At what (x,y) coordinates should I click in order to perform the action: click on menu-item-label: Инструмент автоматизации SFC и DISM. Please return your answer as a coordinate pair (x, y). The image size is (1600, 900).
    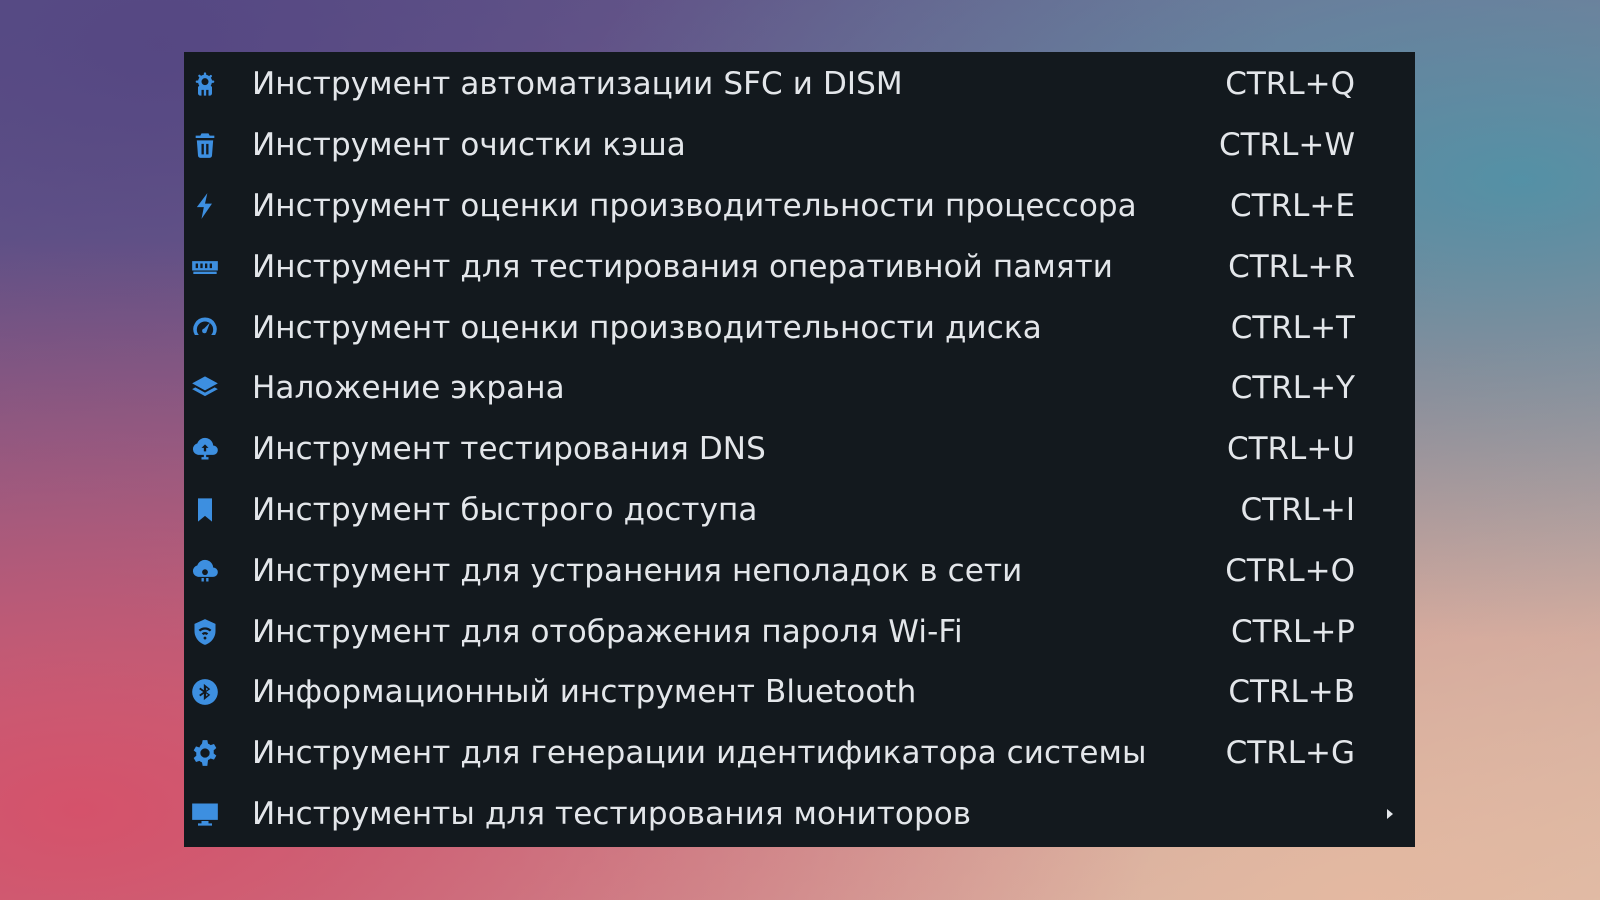
    Looking at the image, I should click on (577, 84).